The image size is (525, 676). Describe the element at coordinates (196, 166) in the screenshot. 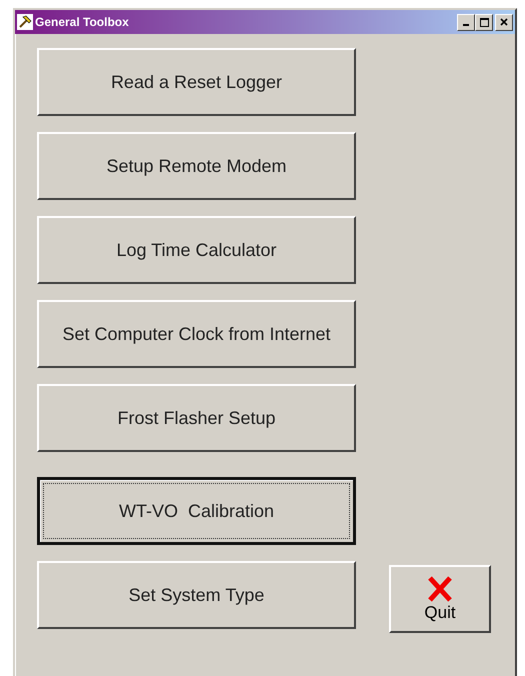

I see `toolbox-button: Setup Remote Modem` at that location.